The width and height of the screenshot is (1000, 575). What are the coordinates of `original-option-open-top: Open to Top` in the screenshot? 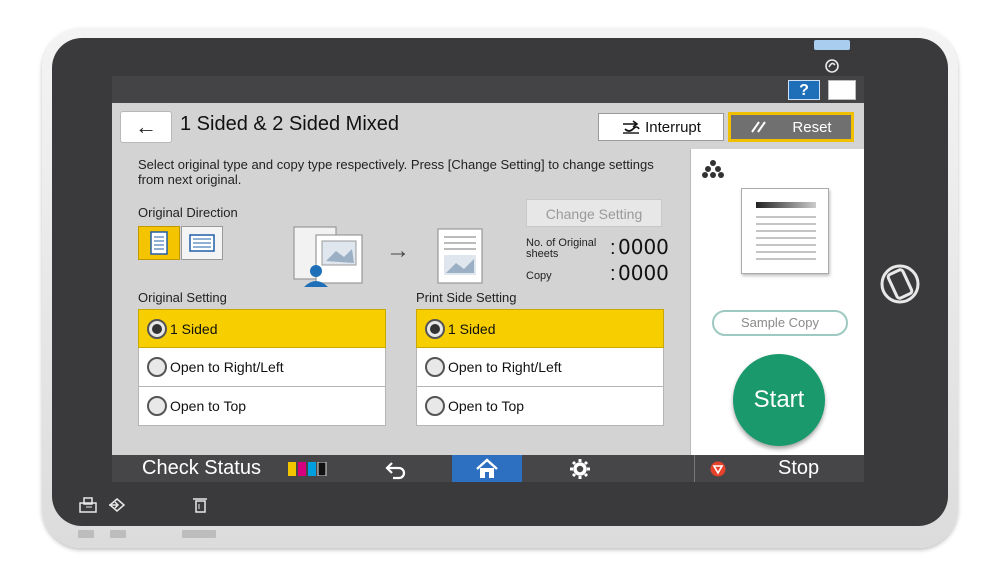 It's located at (262, 406).